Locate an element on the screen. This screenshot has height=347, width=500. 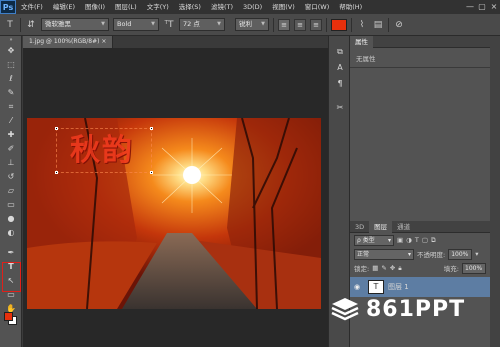
lock-pixels-icon: ▦ is located at coordinates (375, 268).